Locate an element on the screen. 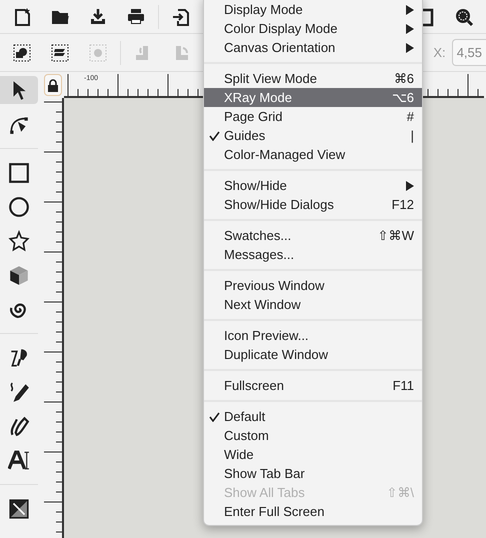 The width and height of the screenshot is (486, 538). menu-item: Next Window is located at coordinates (313, 304).